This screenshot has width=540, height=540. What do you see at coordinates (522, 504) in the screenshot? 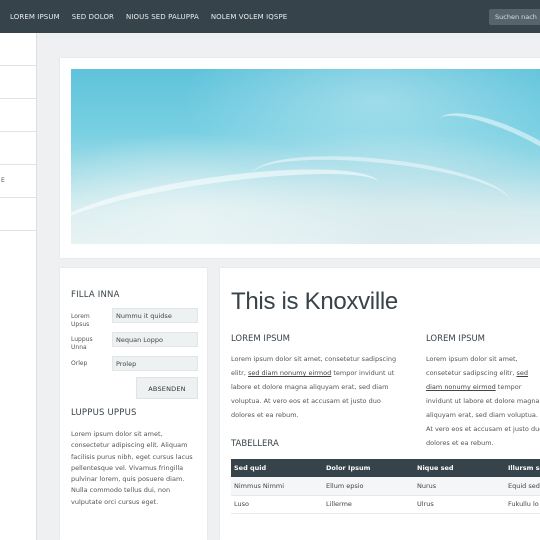
I see `table-cell: Fukullu lo` at bounding box center [522, 504].